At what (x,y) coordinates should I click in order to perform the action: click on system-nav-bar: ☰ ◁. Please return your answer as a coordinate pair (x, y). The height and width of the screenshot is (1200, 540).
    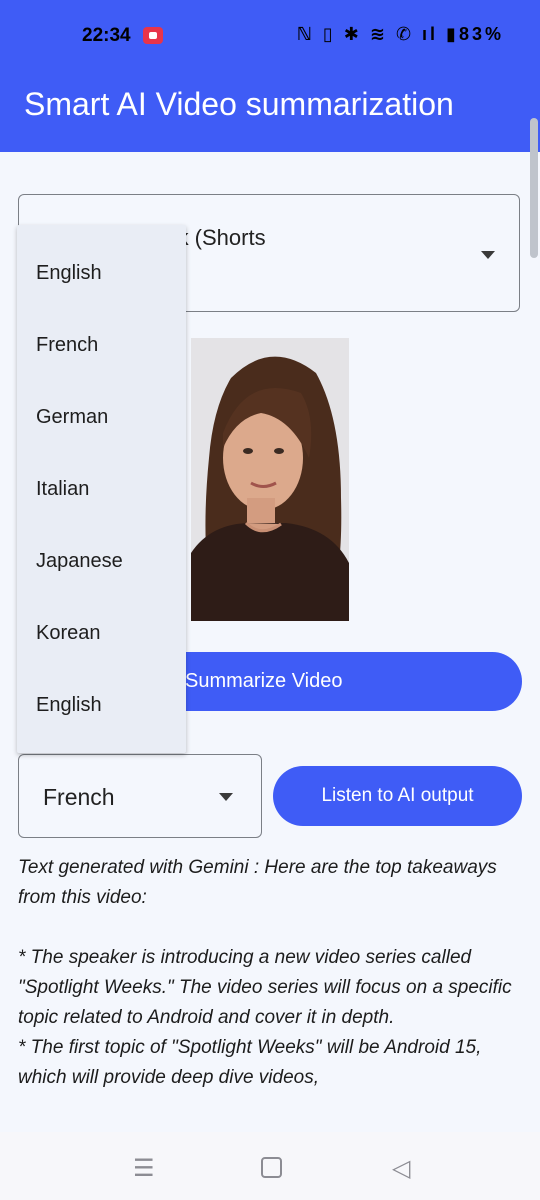
    Looking at the image, I should click on (270, 1166).